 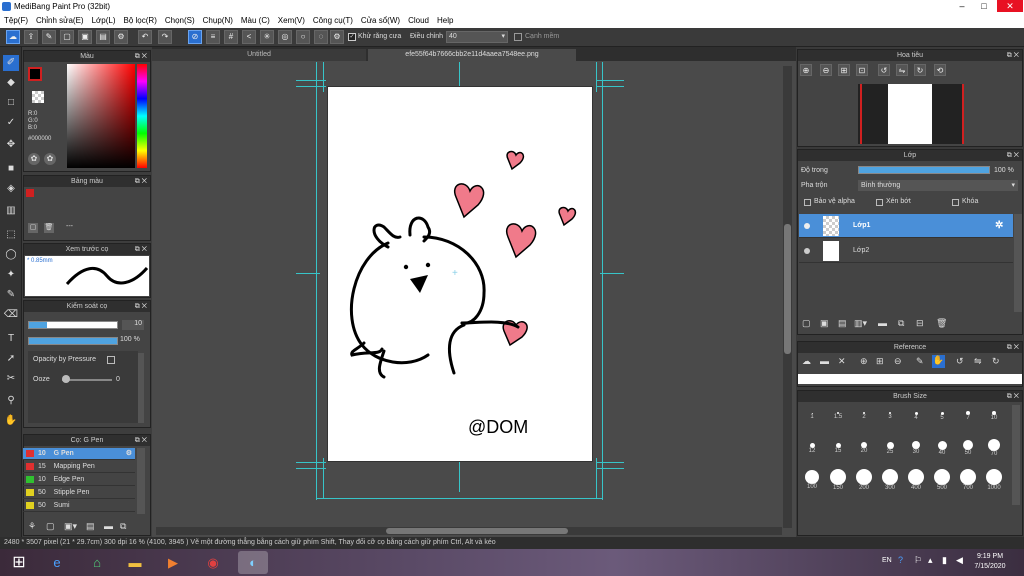 I want to click on brush-size-option: 4, so click(x=916, y=417).